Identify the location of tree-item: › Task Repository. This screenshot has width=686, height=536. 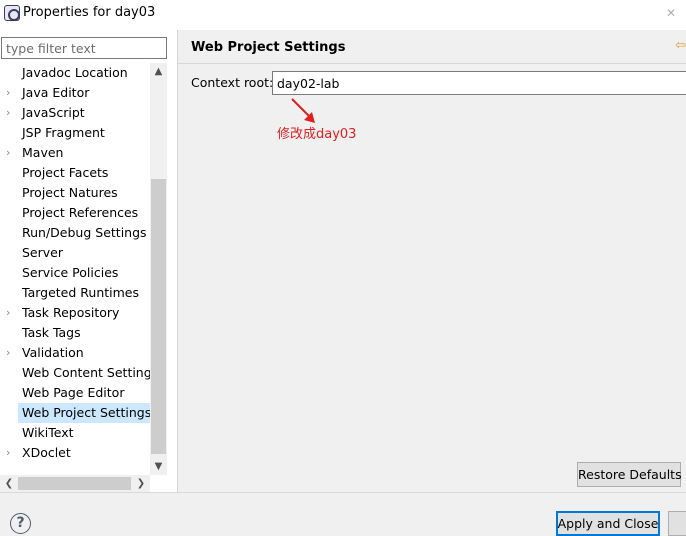
(75, 313).